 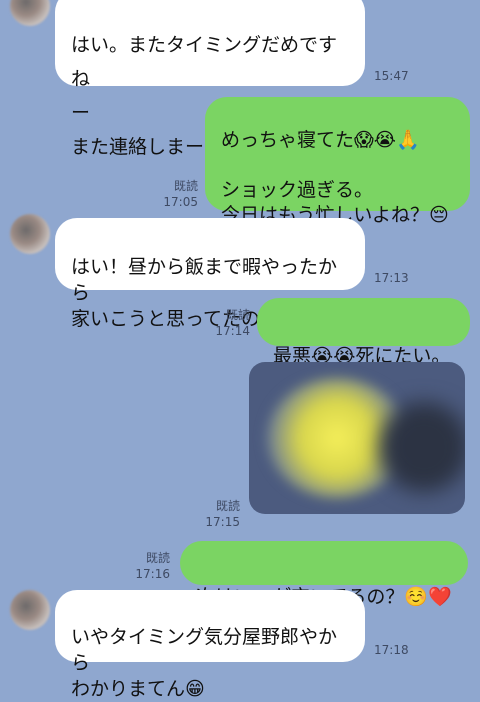 What do you see at coordinates (152, 566) in the screenshot?
I see `read-receipt: 既読 17:16` at bounding box center [152, 566].